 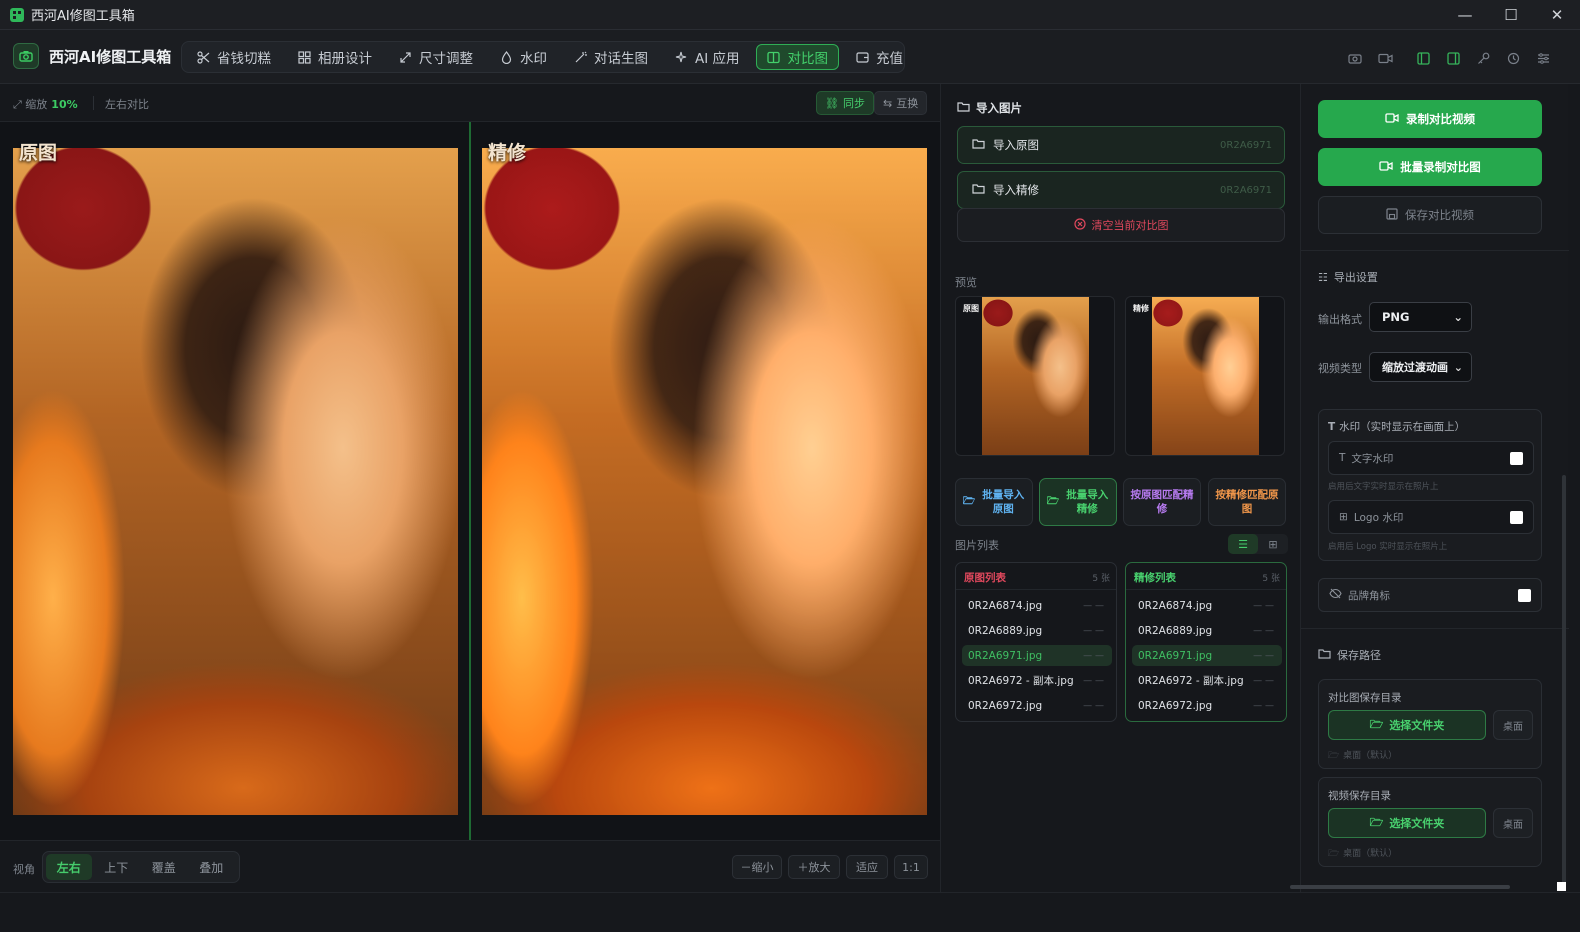 I want to click on fit-button: 适应, so click(x=867, y=867).